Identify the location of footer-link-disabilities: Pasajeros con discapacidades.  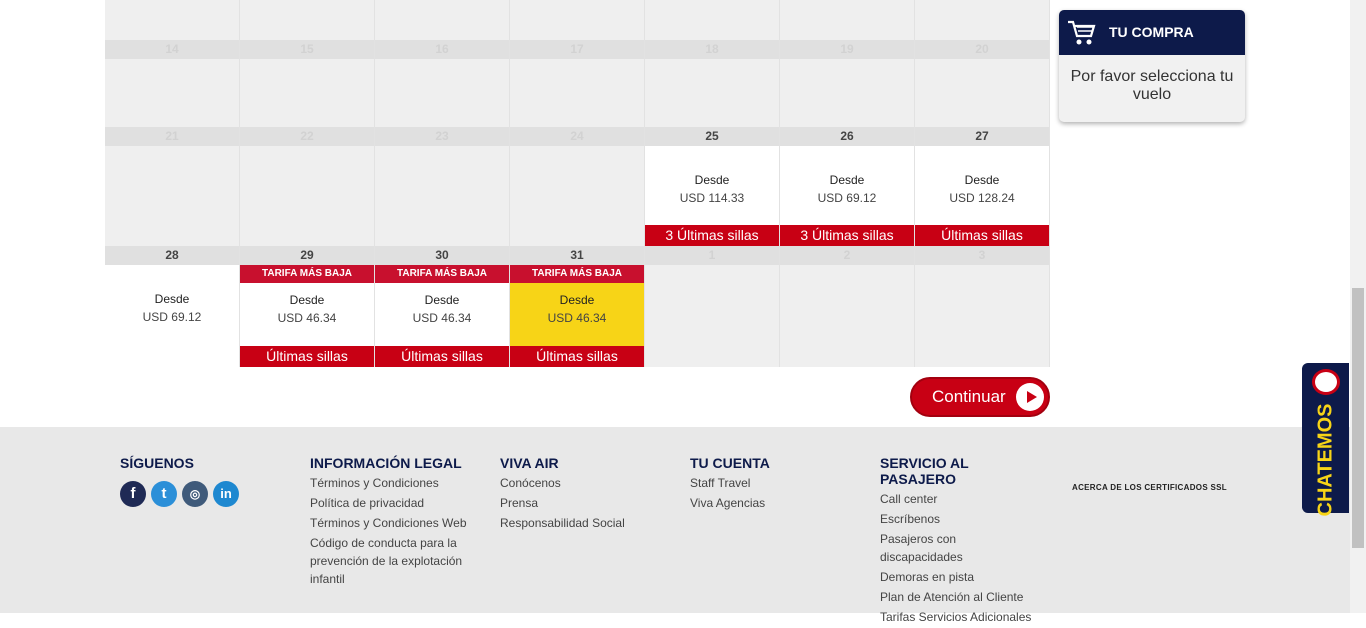
(960, 548).